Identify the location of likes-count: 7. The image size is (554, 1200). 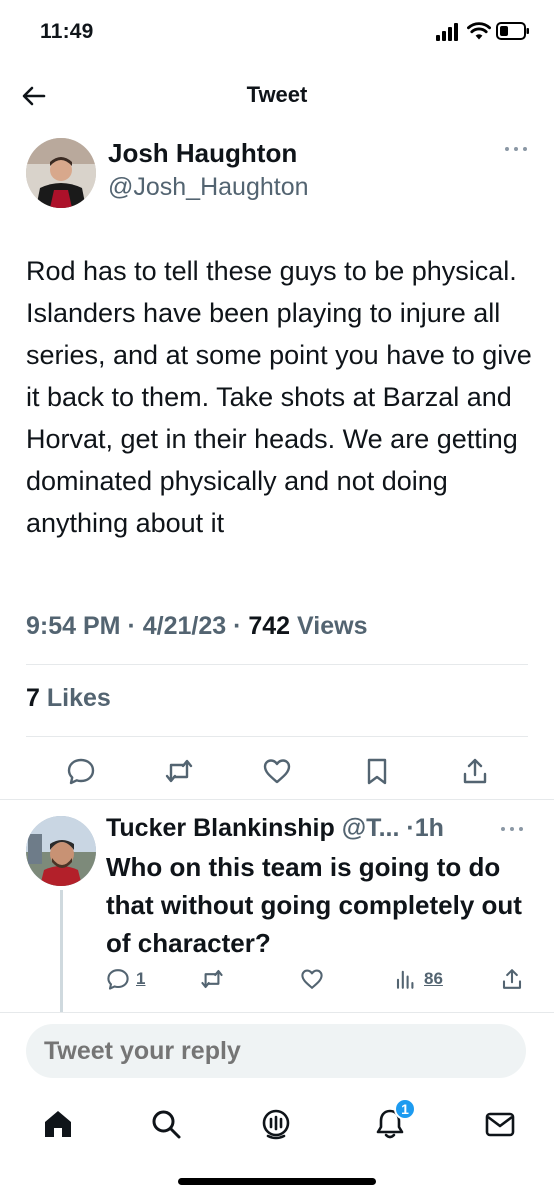
(33, 698).